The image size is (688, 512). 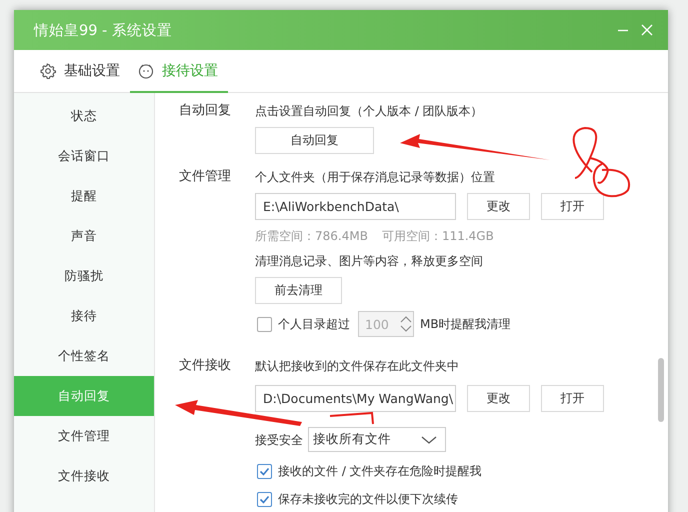 I want to click on sidebar-item: 提醒, so click(x=84, y=196).